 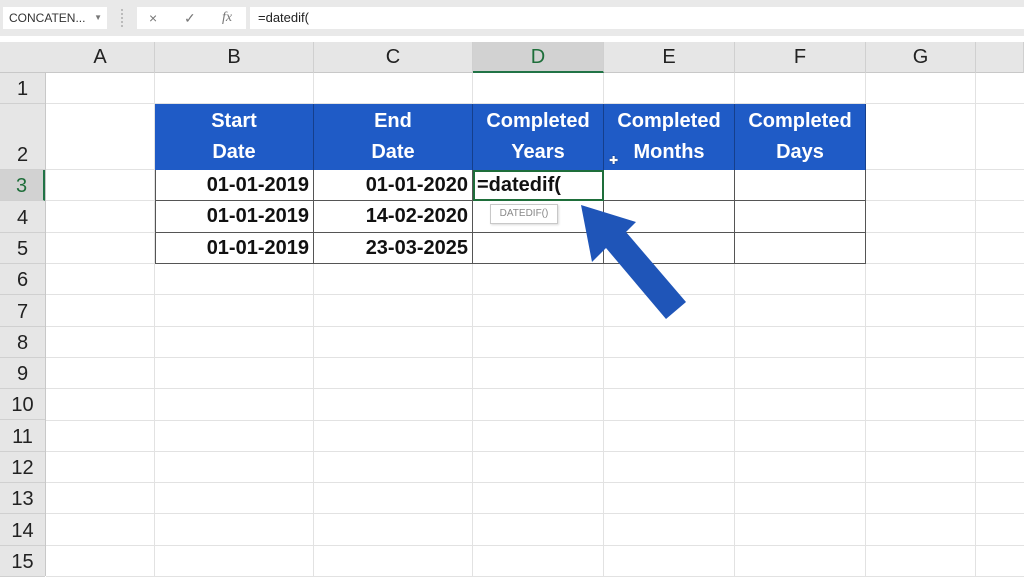 What do you see at coordinates (22, 88) in the screenshot?
I see `row-header-1: 1` at bounding box center [22, 88].